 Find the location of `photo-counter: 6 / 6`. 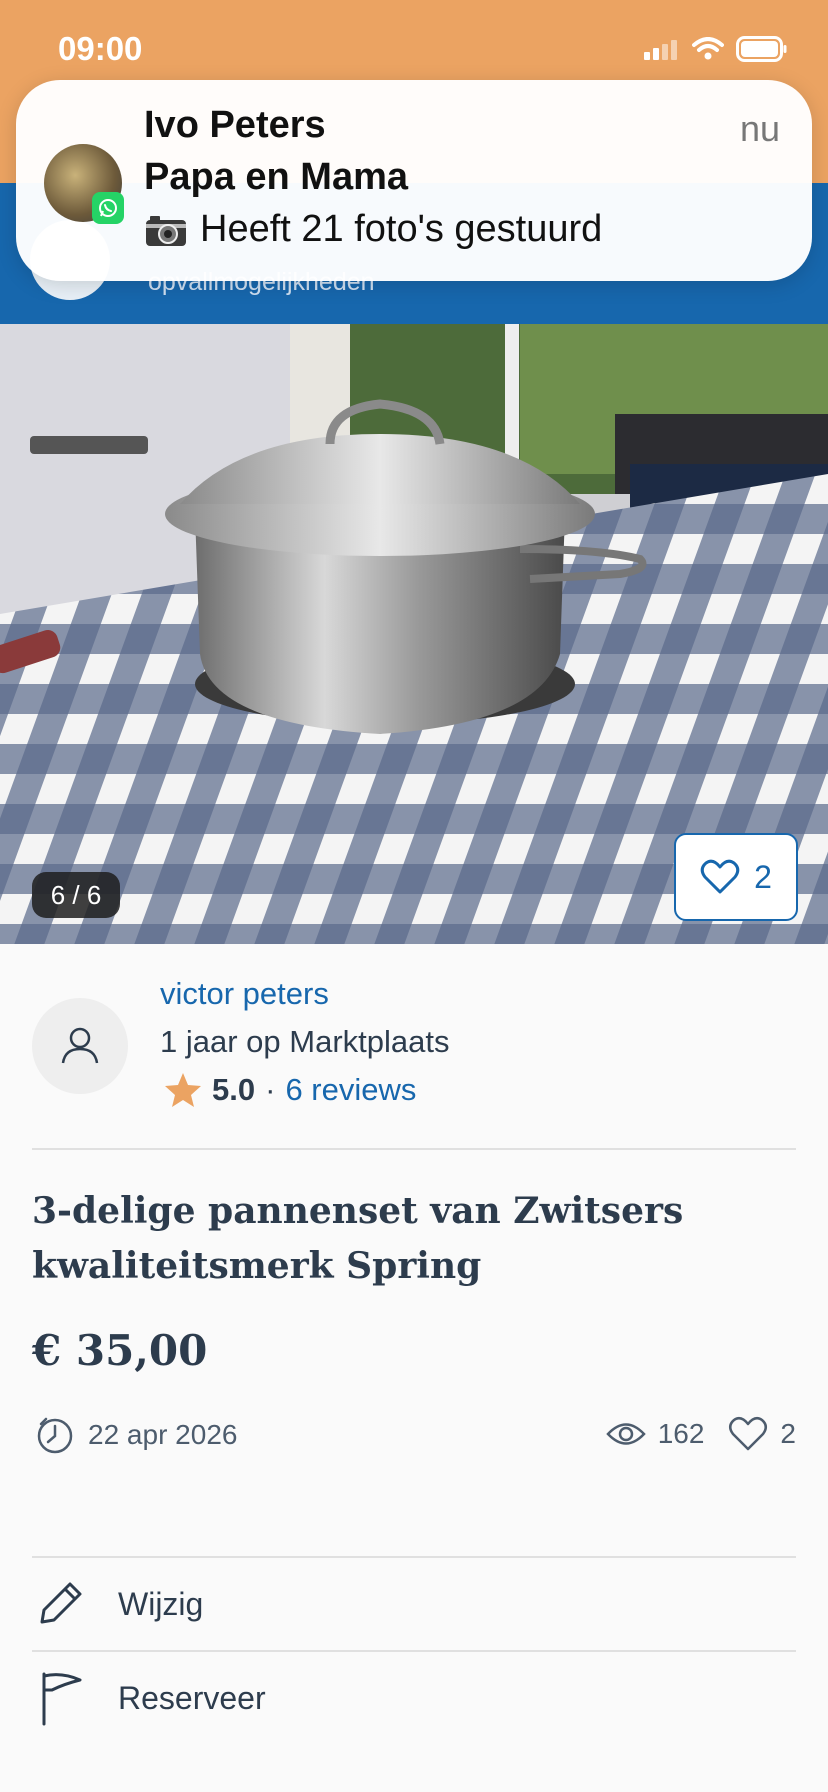

photo-counter: 6 / 6 is located at coordinates (76, 895).